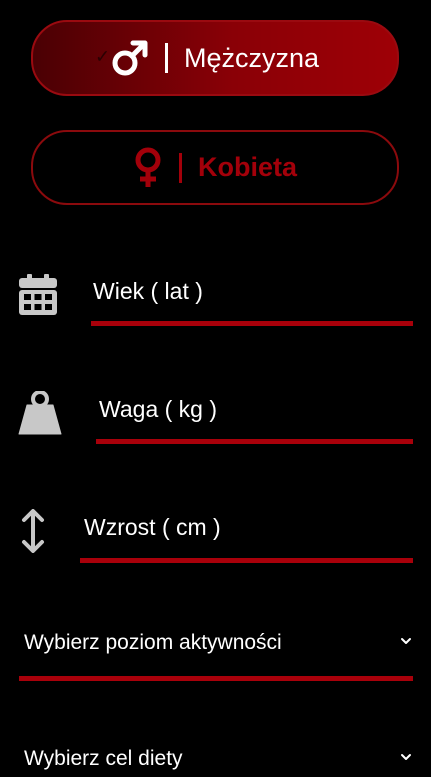  Describe the element at coordinates (152, 527) in the screenshot. I see `height-input: Wzrost ( cm )` at that location.